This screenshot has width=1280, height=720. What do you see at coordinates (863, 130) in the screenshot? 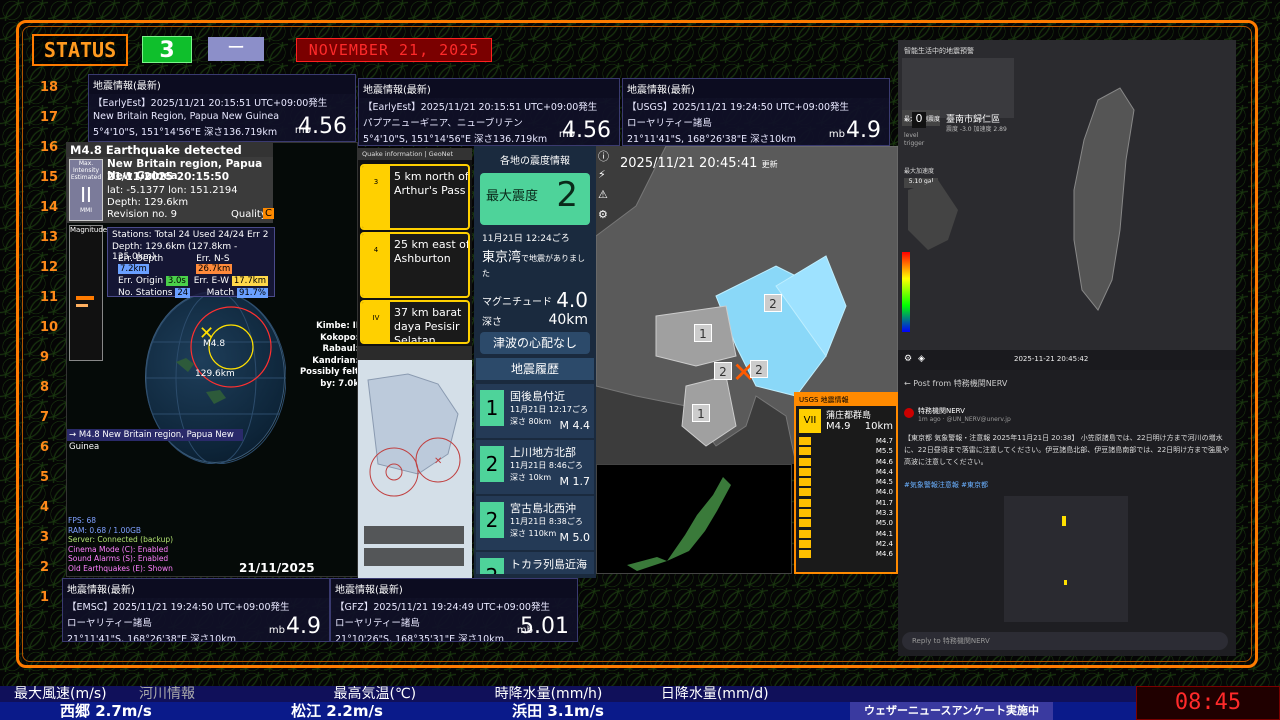
I see `card-magnitude: 4.9` at bounding box center [863, 130].